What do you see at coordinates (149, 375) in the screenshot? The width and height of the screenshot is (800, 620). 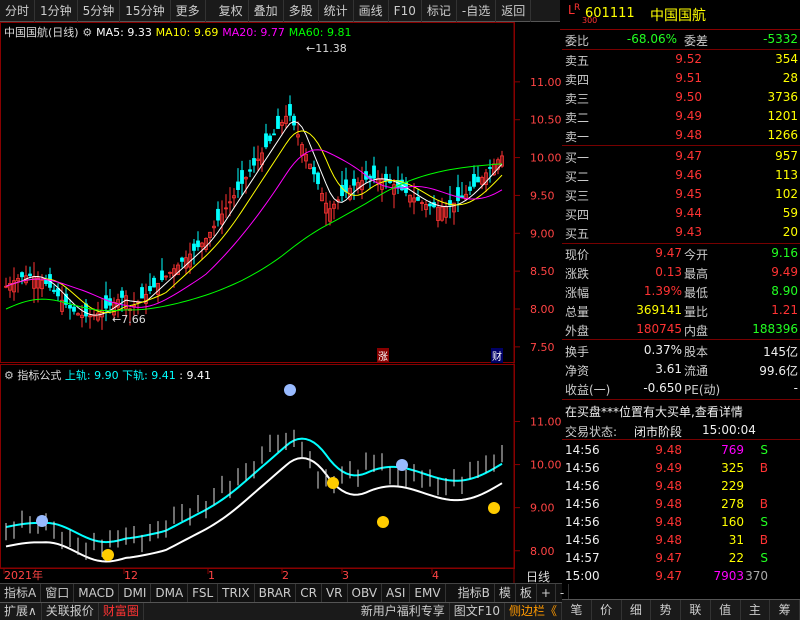 I see `lower-band-label: 下轨: 9.41` at bounding box center [149, 375].